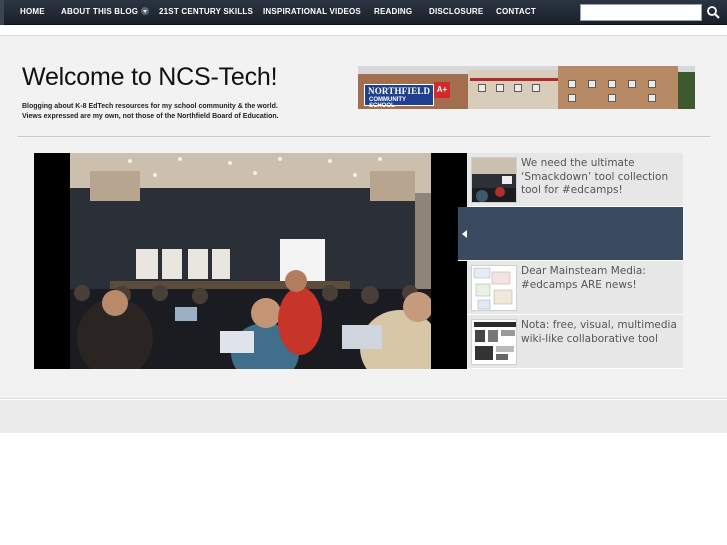 This screenshot has height=545, width=727. I want to click on nav-item-home: HOME, so click(32, 12).